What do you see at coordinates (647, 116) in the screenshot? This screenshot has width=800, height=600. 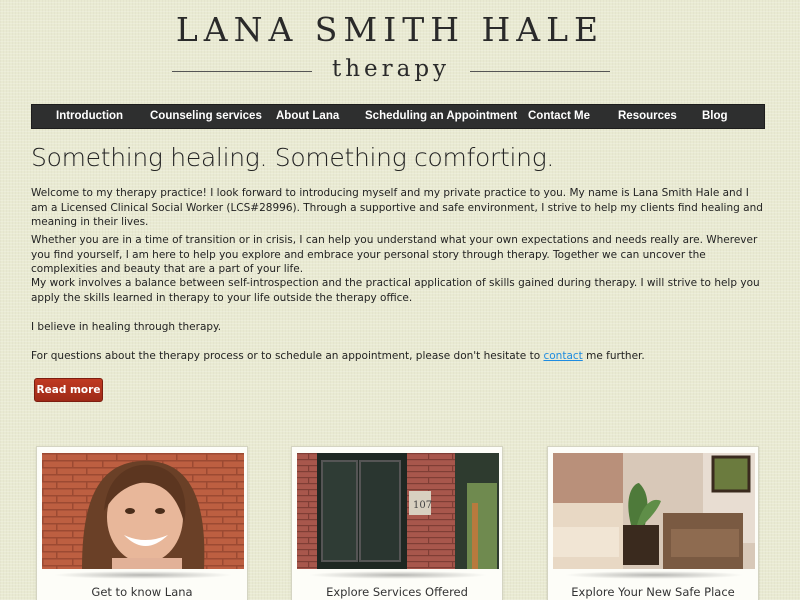 I see `nav-item-resources: Resources` at bounding box center [647, 116].